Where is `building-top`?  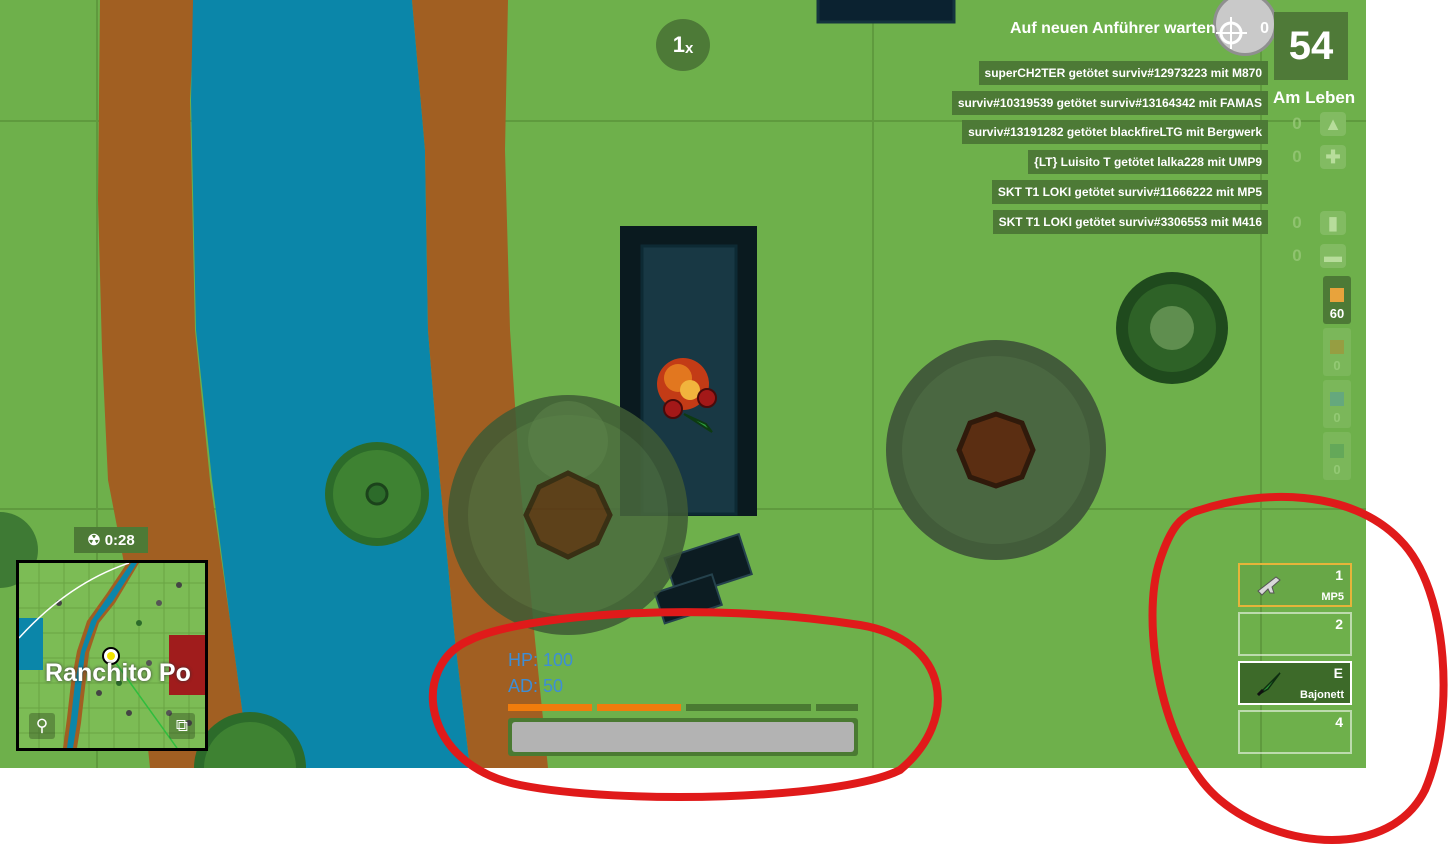 building-top is located at coordinates (886, 12).